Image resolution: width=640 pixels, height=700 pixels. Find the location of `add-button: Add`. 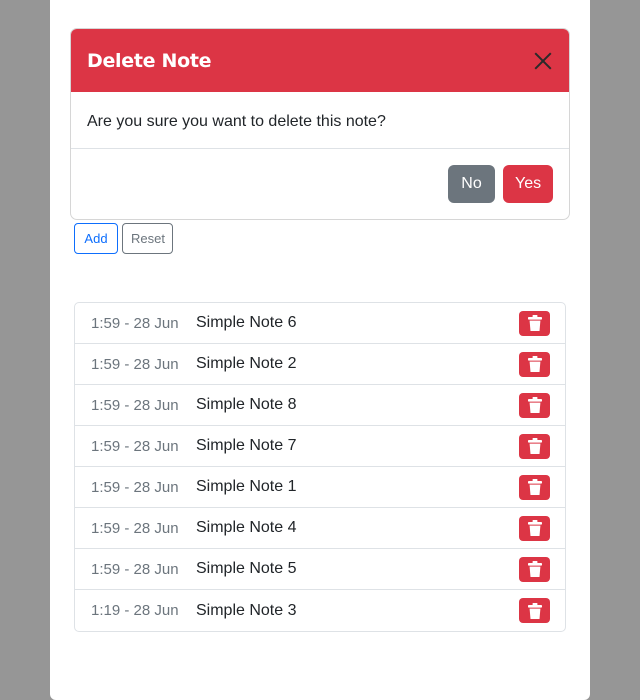

add-button: Add is located at coordinates (96, 238).